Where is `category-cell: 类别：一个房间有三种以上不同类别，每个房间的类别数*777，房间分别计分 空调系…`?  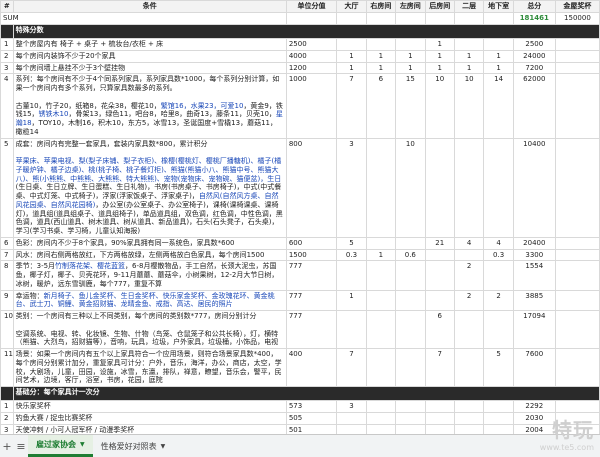
category-cell: 类别：一个房间有三种以上不同类别，每个房间的类别数*777，房间分别计分 空调系… is located at coordinates (149, 329).